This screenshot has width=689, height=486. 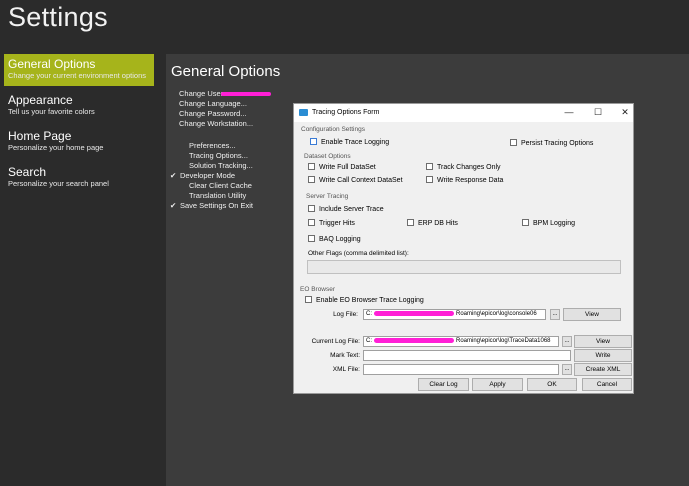 What do you see at coordinates (56, 147) in the screenshot?
I see `nav-item-subtitle: Personalize your home page` at bounding box center [56, 147].